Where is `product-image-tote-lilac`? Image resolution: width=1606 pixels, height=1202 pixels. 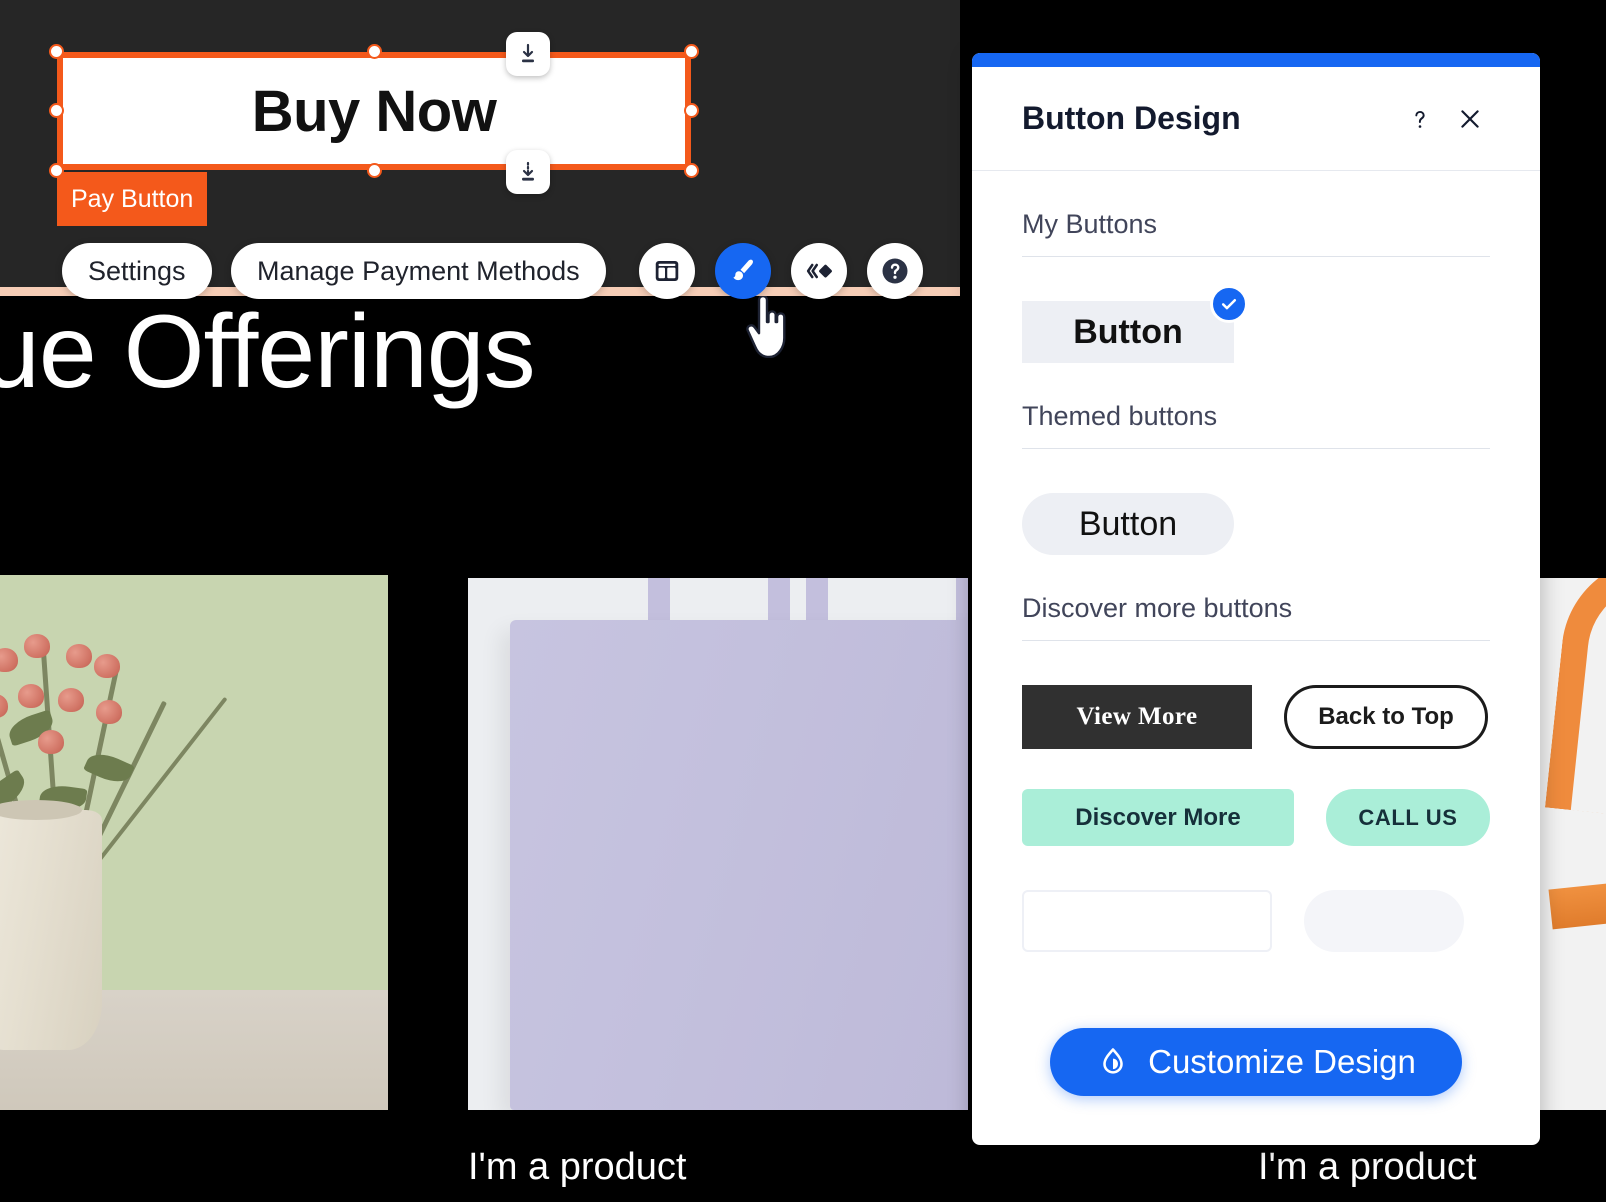
product-image-tote-lilac is located at coordinates (718, 844).